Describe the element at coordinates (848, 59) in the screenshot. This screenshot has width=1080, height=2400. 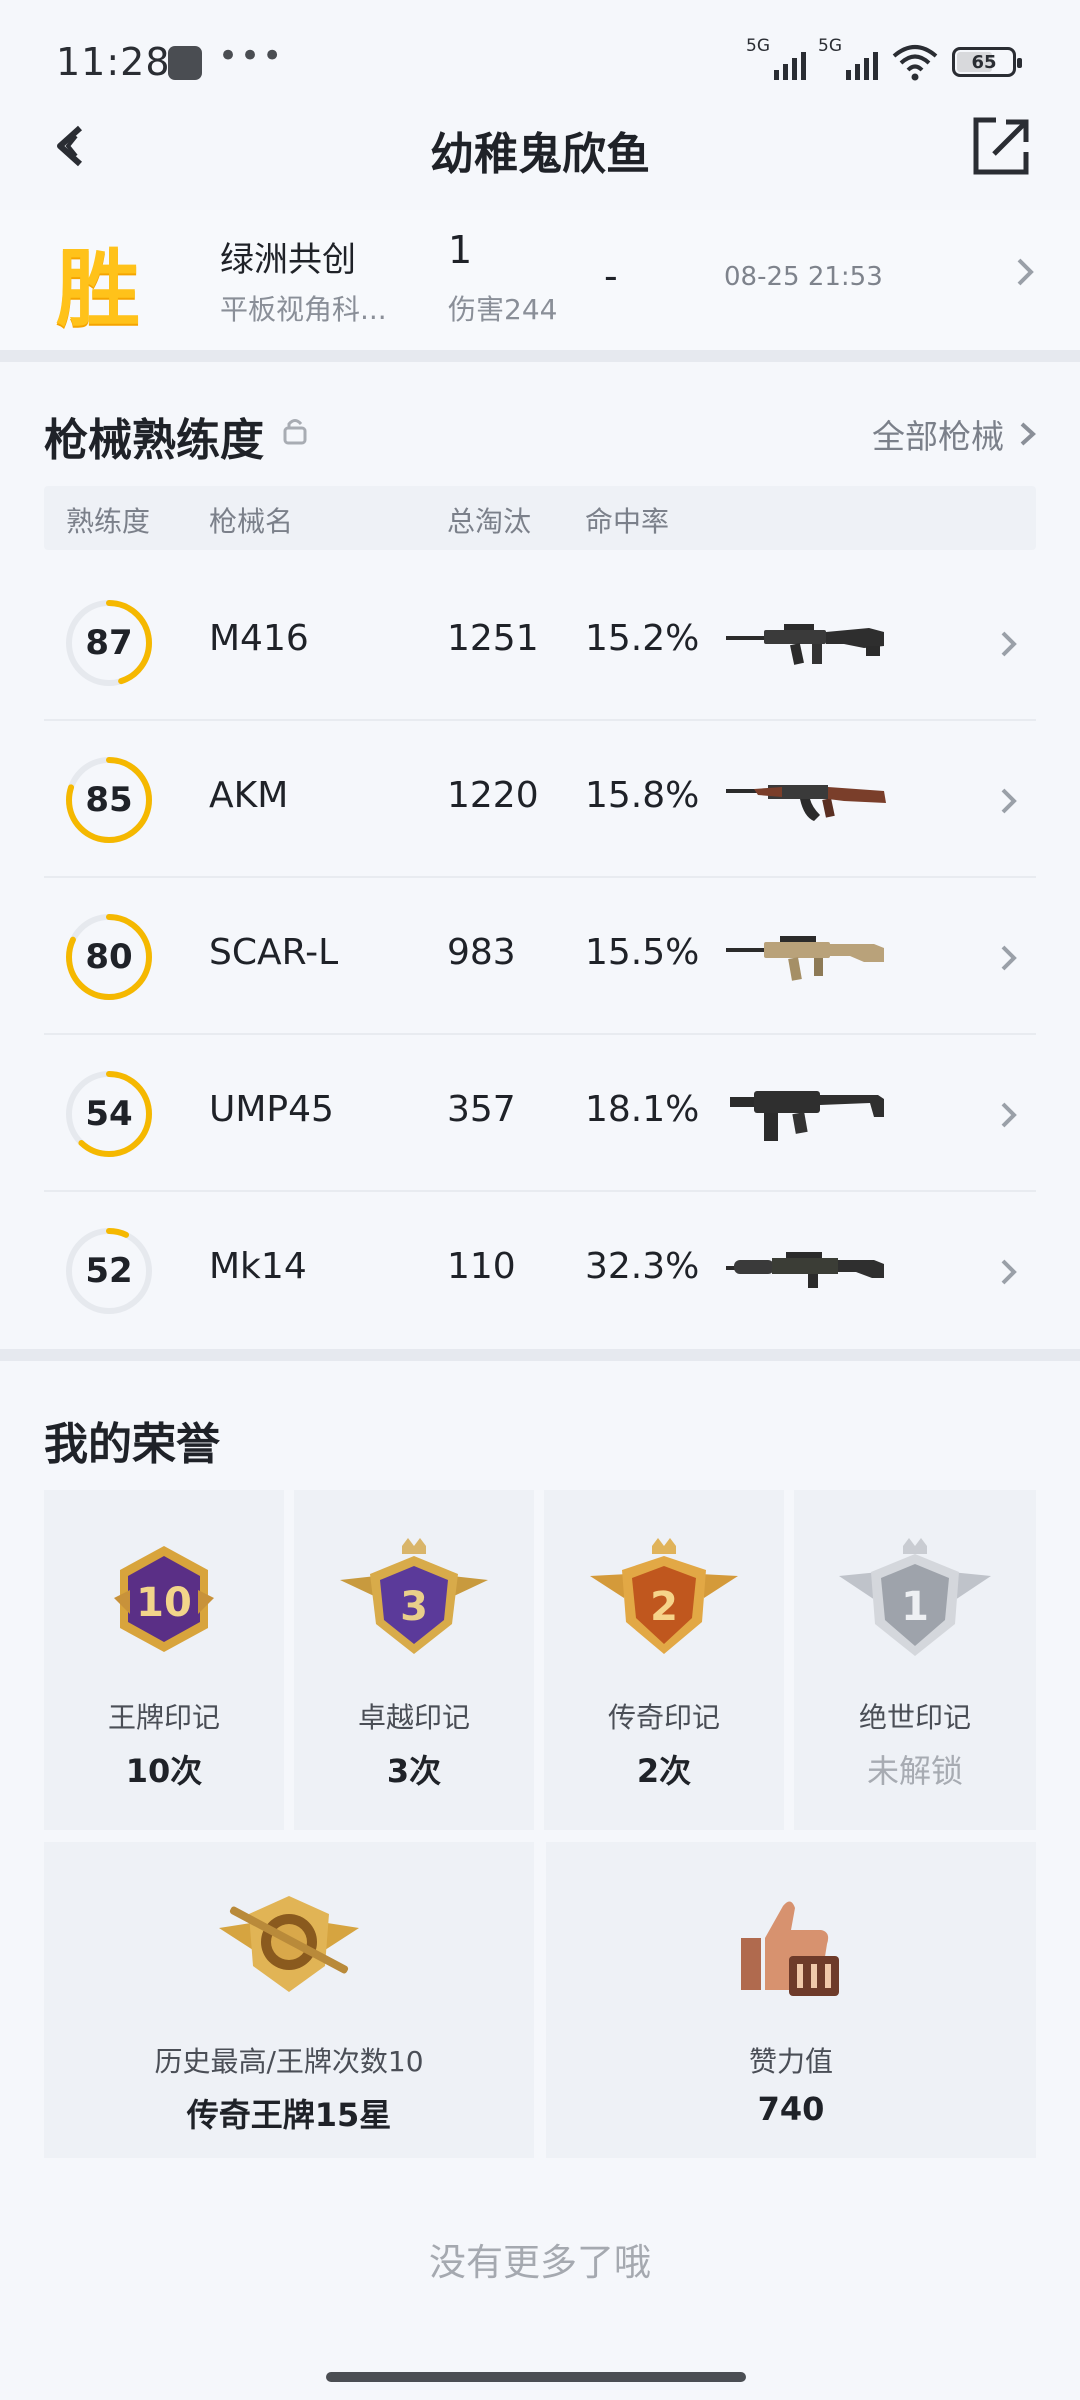
I see `signal-icon-2: 5G` at that location.